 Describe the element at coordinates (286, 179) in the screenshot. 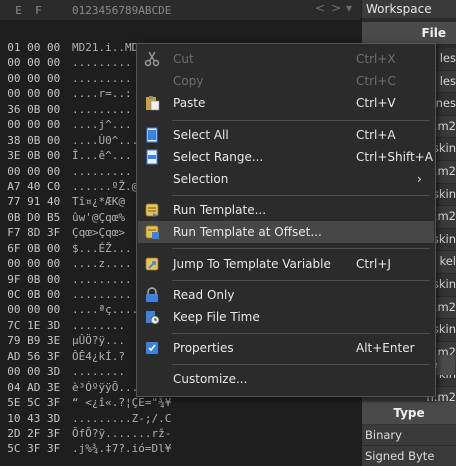

I see `menu-item-selection: Selection ›` at that location.